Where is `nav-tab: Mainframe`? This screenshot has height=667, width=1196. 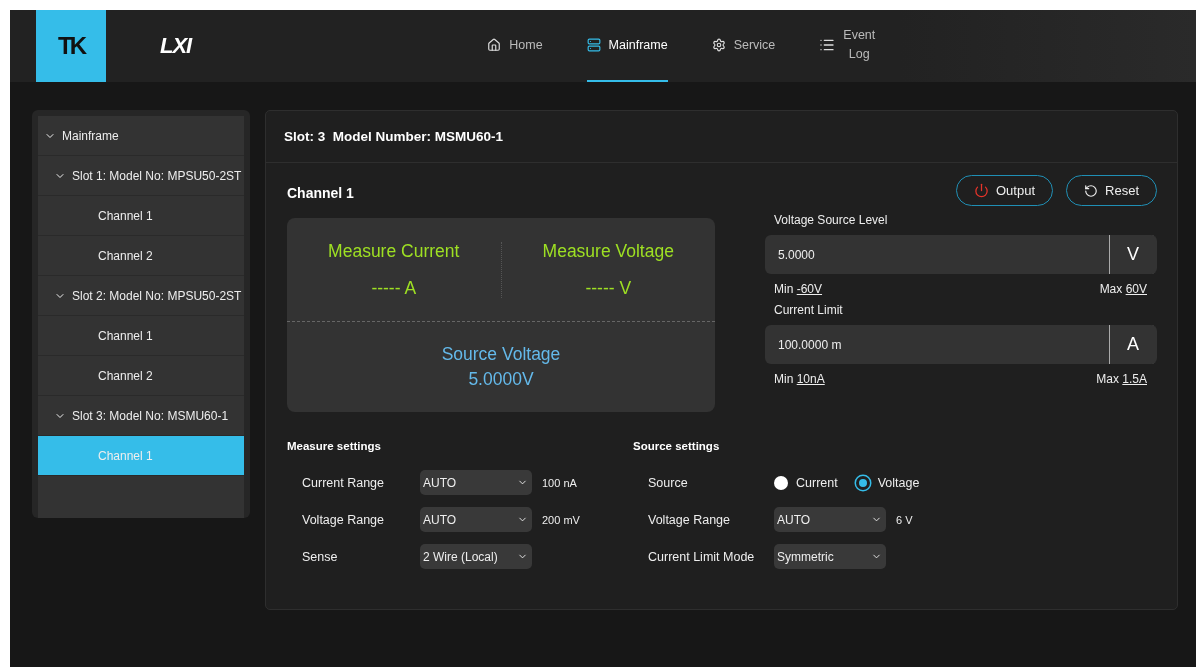 nav-tab: Mainframe is located at coordinates (627, 46).